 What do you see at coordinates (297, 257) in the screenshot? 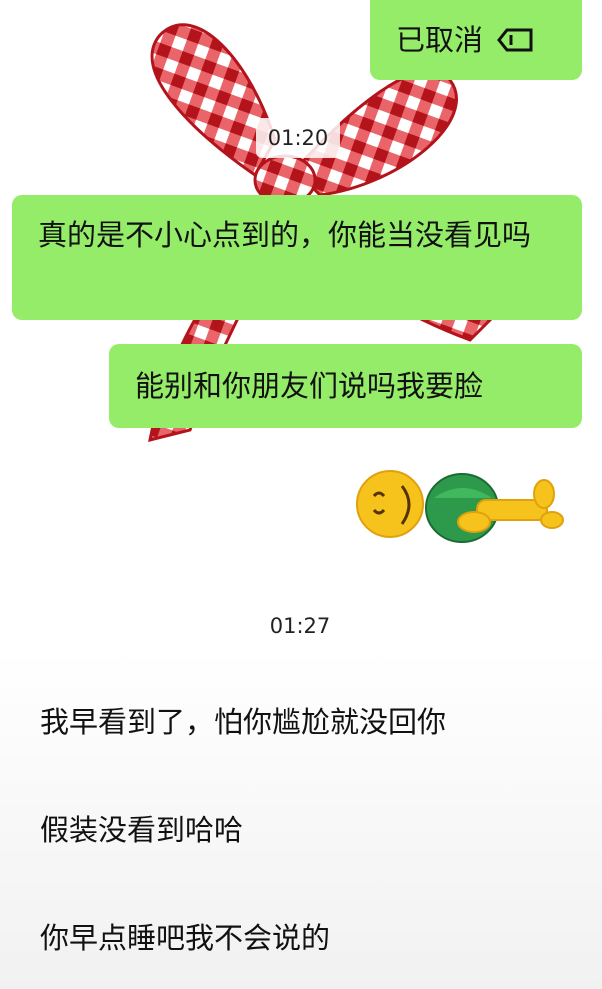
I see `sent-message-bubble: 真的是不小心点到的，你能当没看见吗` at bounding box center [297, 257].